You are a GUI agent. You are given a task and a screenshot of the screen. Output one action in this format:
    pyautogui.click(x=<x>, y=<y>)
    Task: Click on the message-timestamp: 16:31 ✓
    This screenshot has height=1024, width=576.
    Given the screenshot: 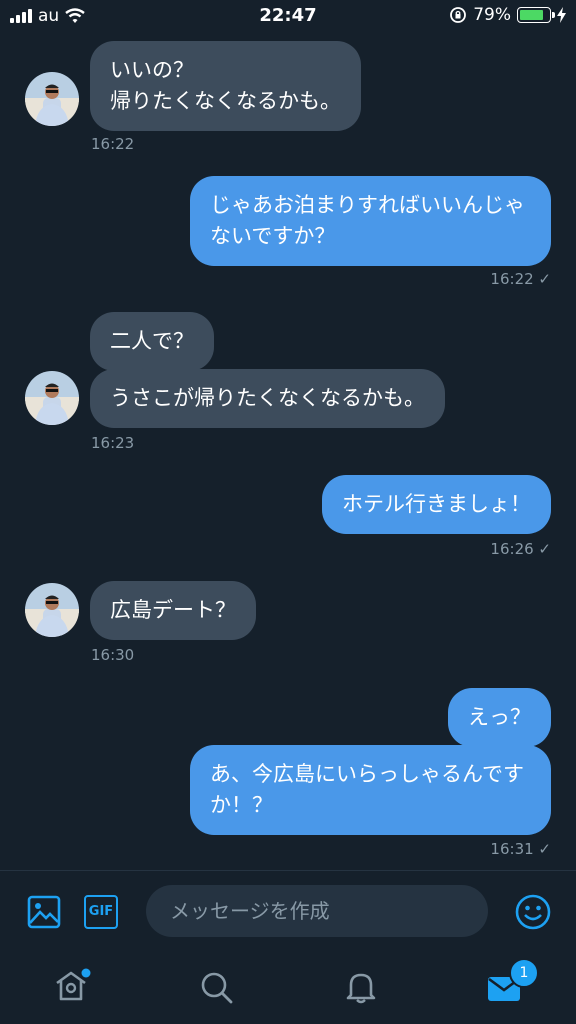 What is the action you would take?
    pyautogui.click(x=520, y=849)
    